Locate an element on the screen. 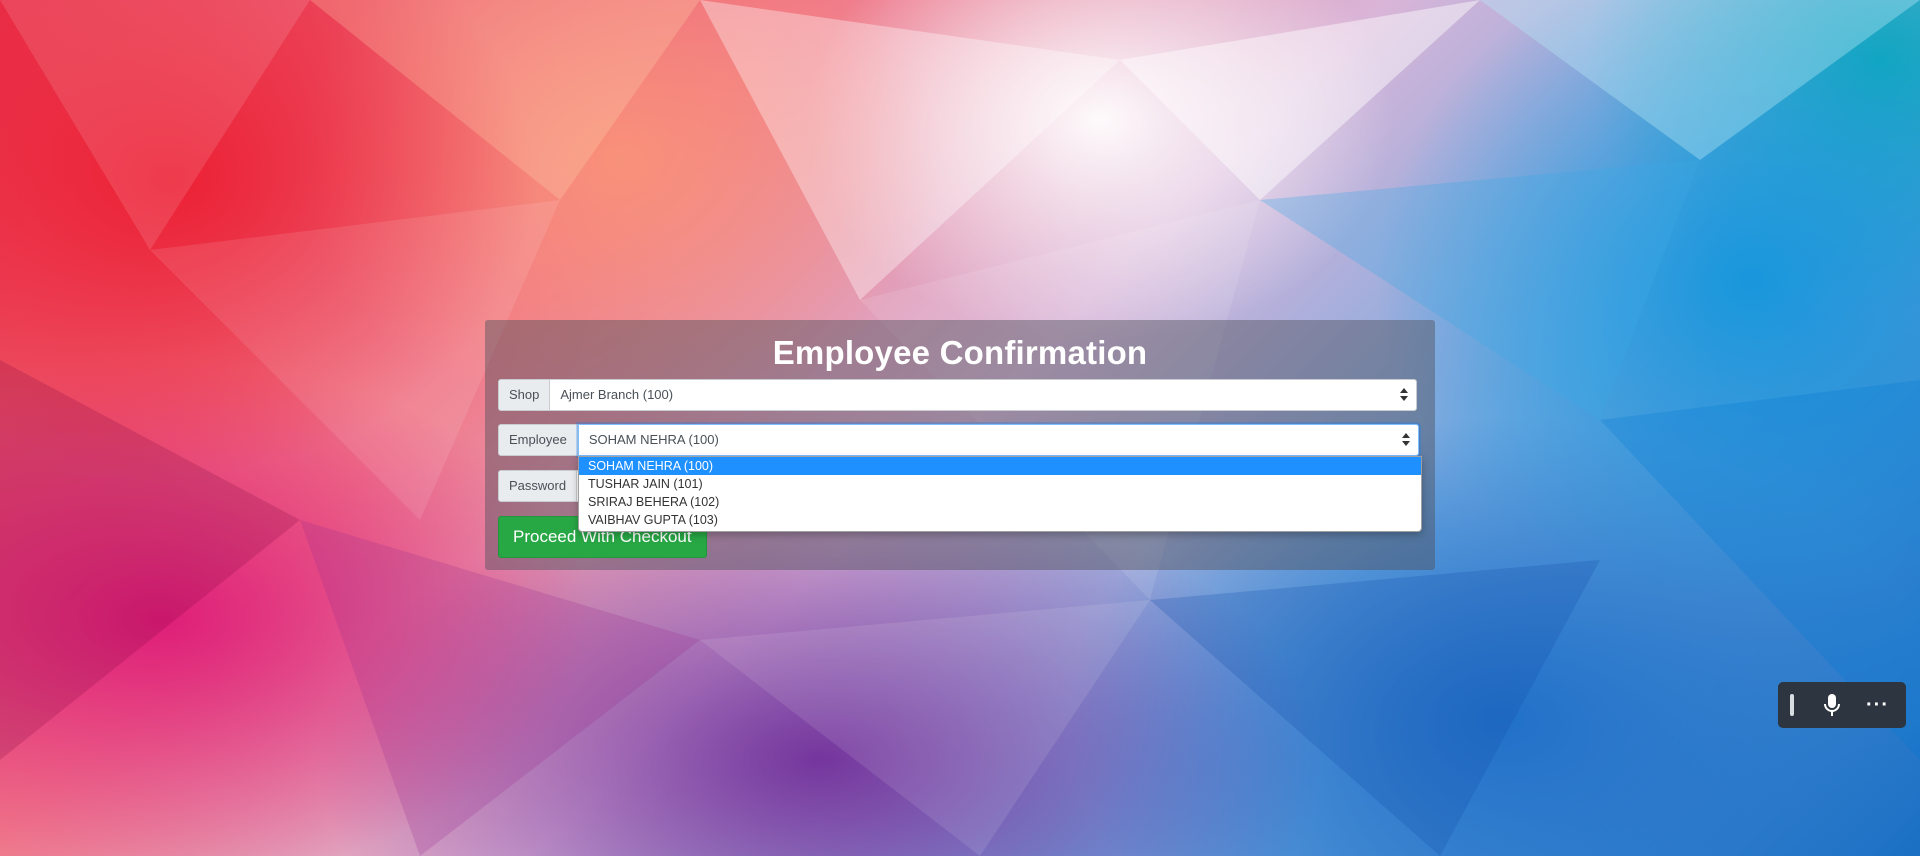  employee-select: SOHAM NEHRA (100) is located at coordinates (998, 440).